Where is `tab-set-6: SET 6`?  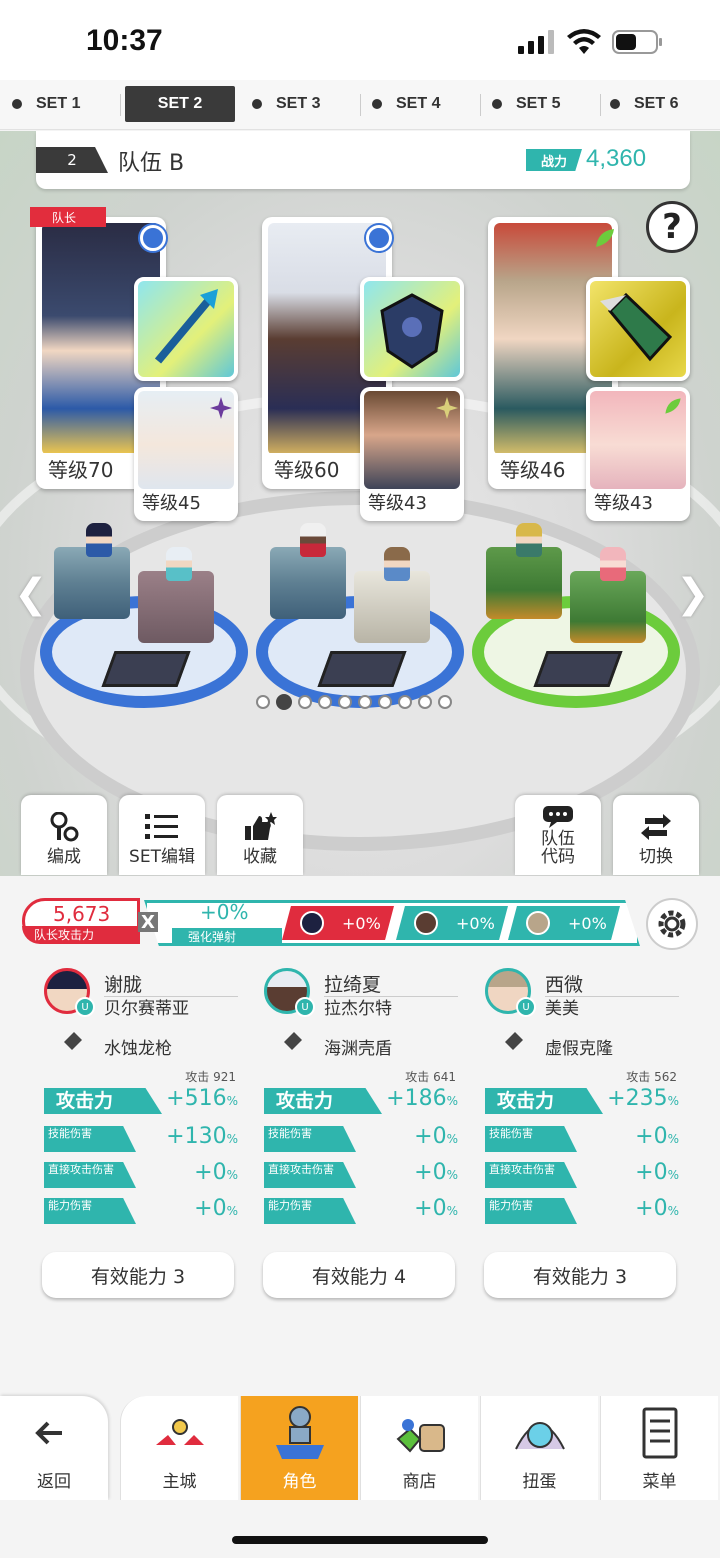
tab-set-6: SET 6 is located at coordinates (653, 104).